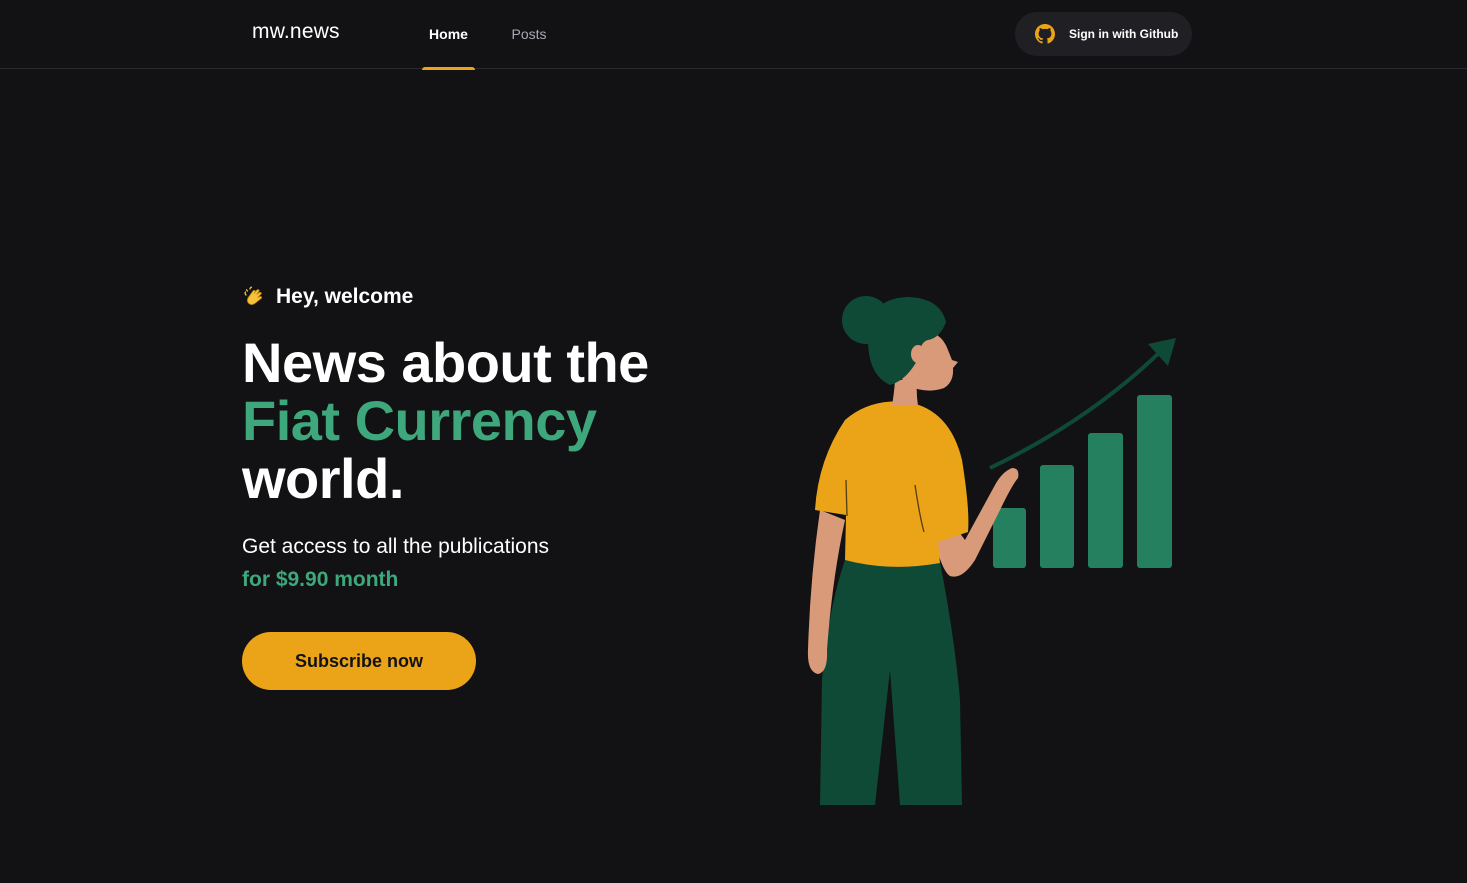 This screenshot has height=883, width=1467. Describe the element at coordinates (733, 35) in the screenshot. I see `site-header: mw.news Home Posts Sign in with Github` at that location.